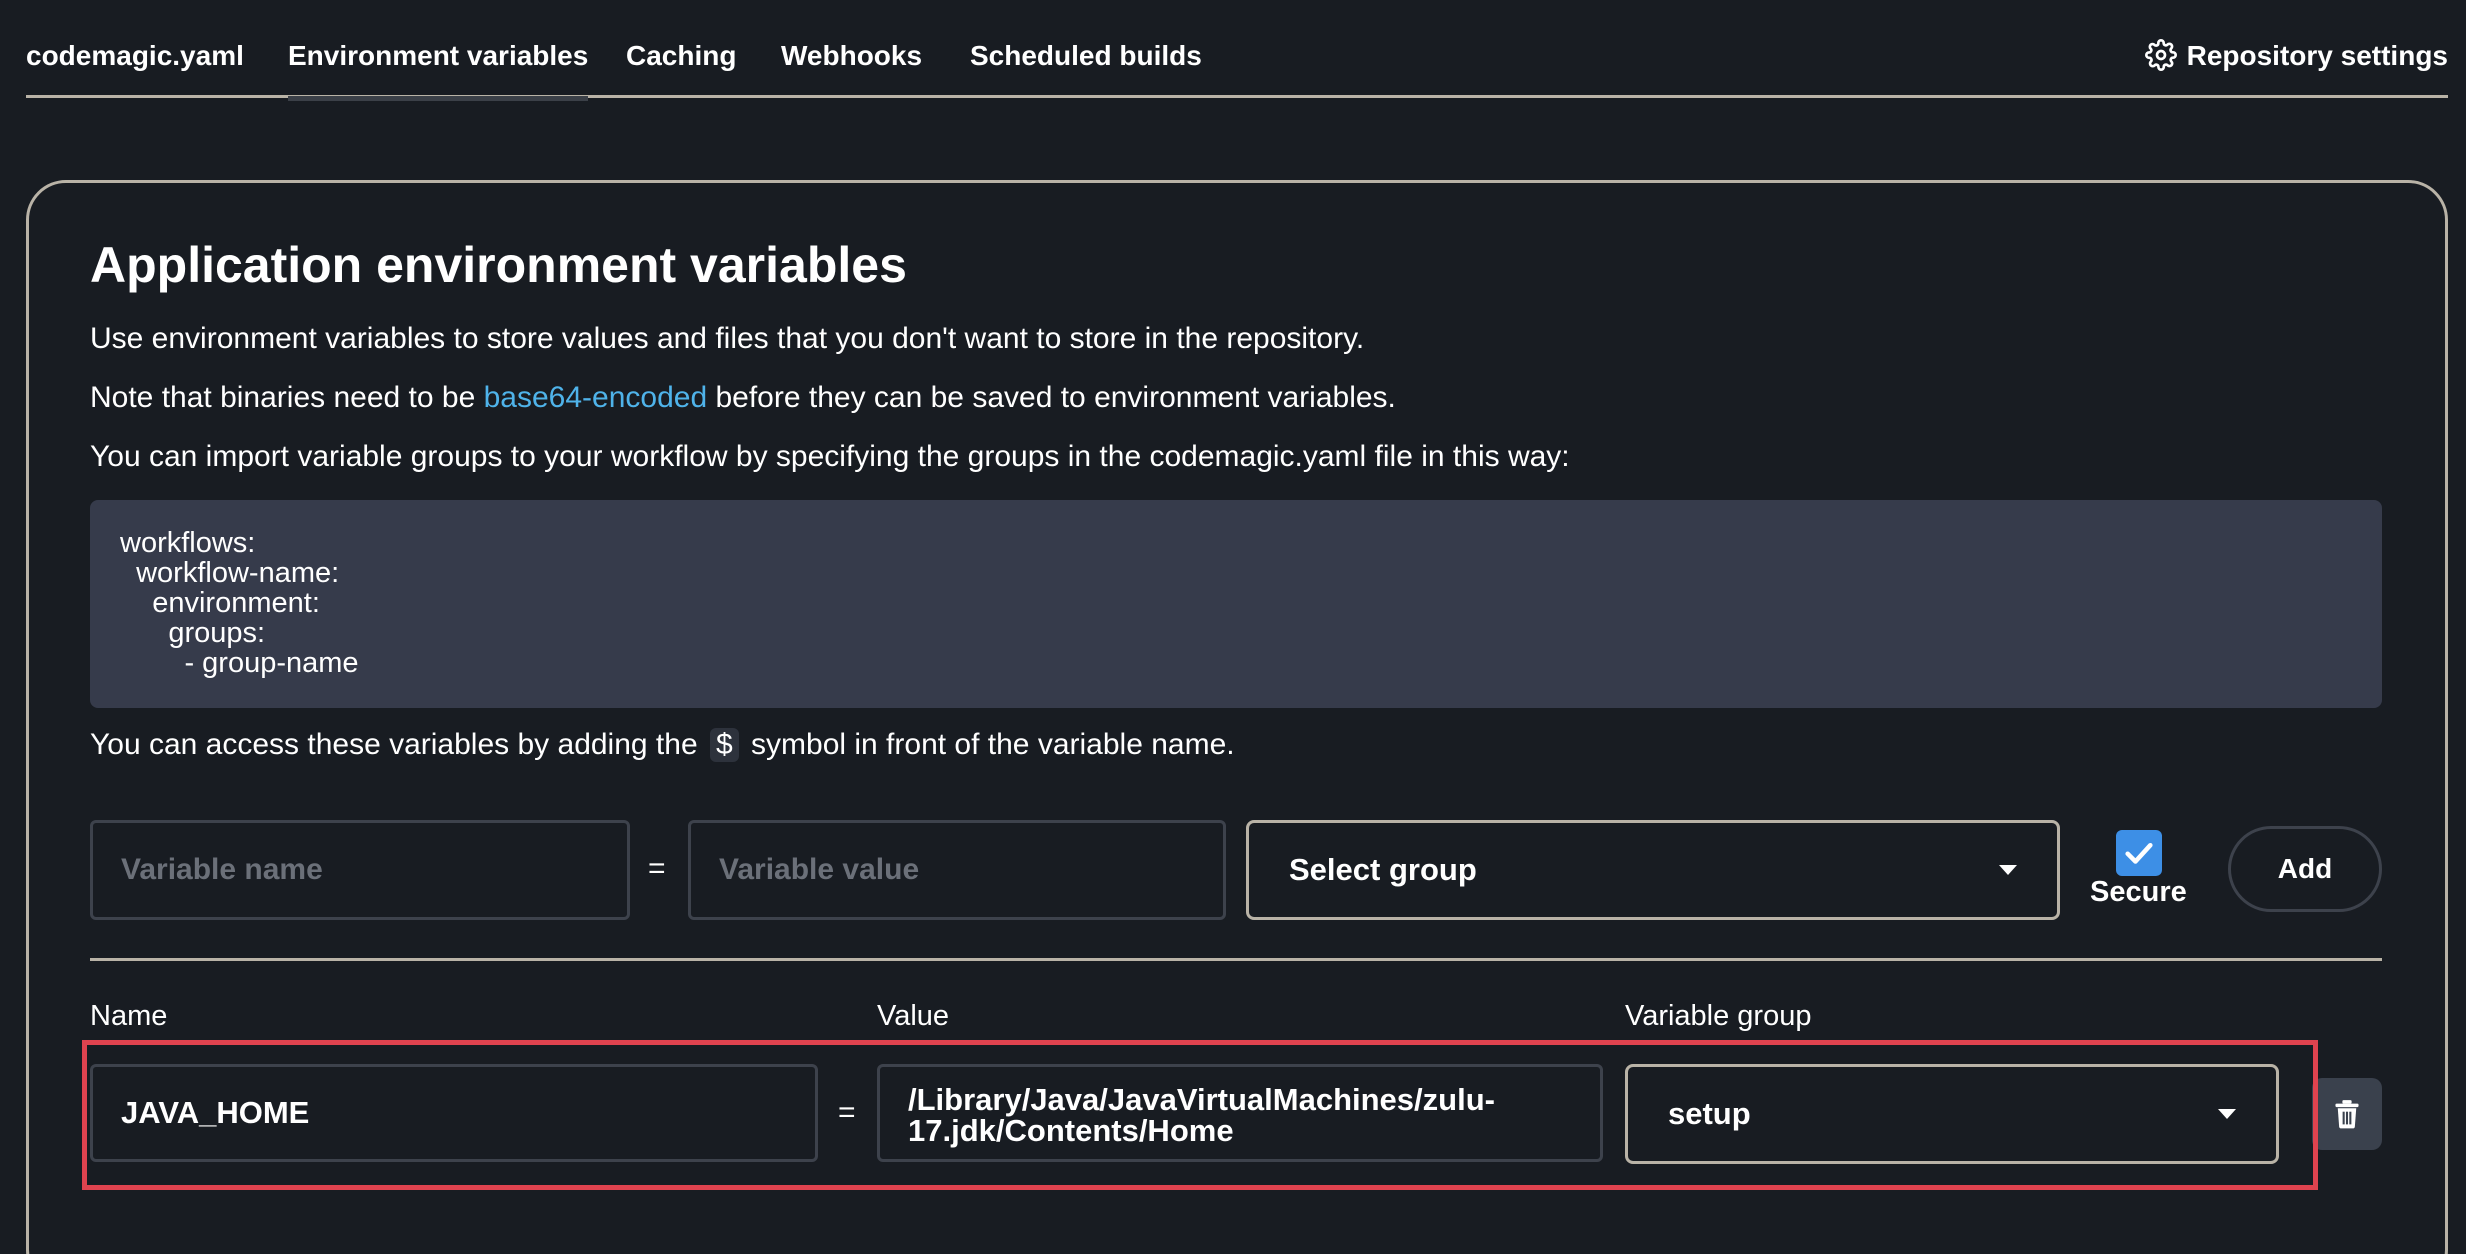 The height and width of the screenshot is (1254, 2466). What do you see at coordinates (129, 1016) in the screenshot?
I see `column-header-name: Name` at bounding box center [129, 1016].